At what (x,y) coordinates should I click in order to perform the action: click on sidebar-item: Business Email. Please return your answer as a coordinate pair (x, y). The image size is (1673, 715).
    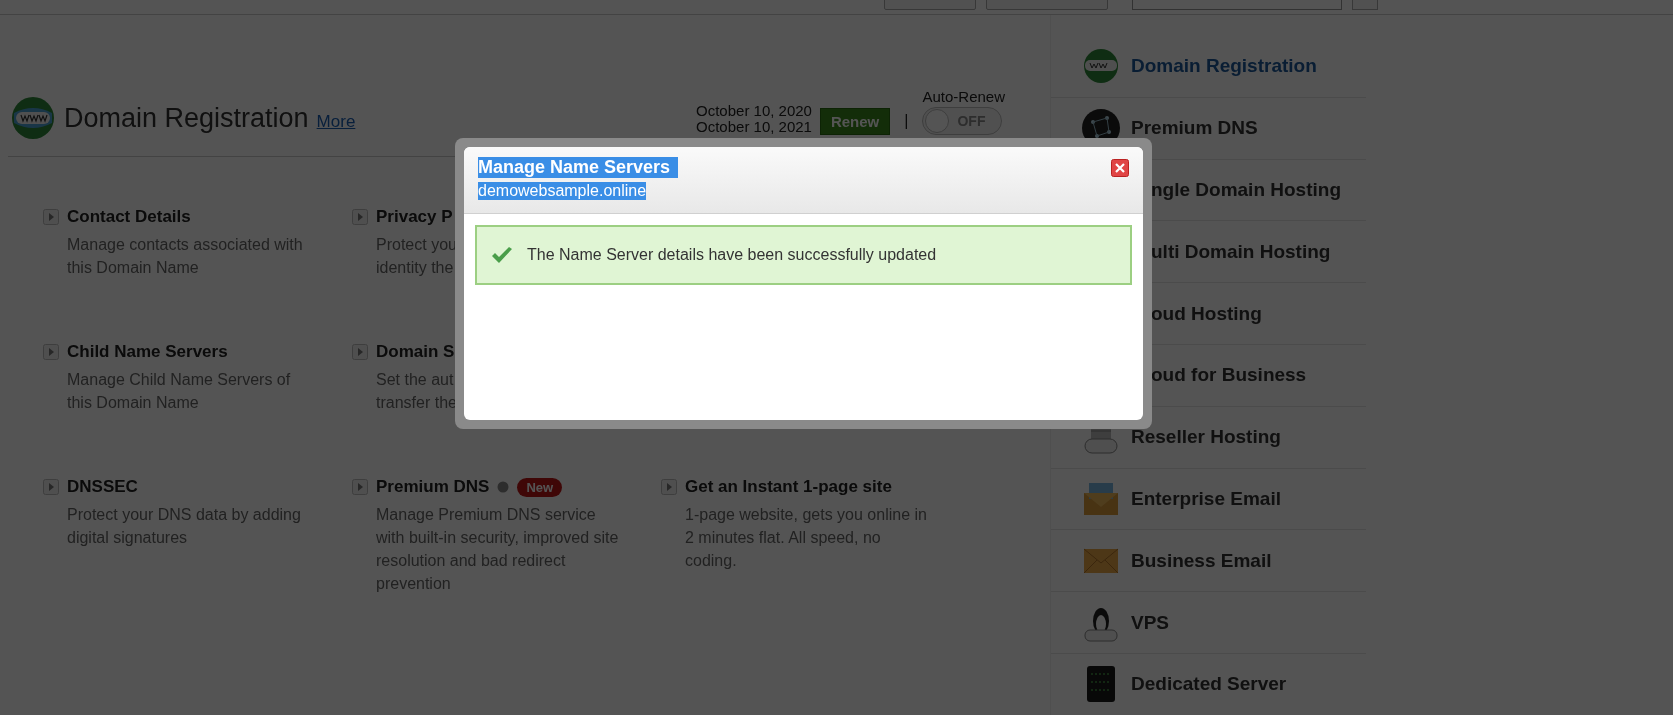
    Looking at the image, I should click on (1208, 561).